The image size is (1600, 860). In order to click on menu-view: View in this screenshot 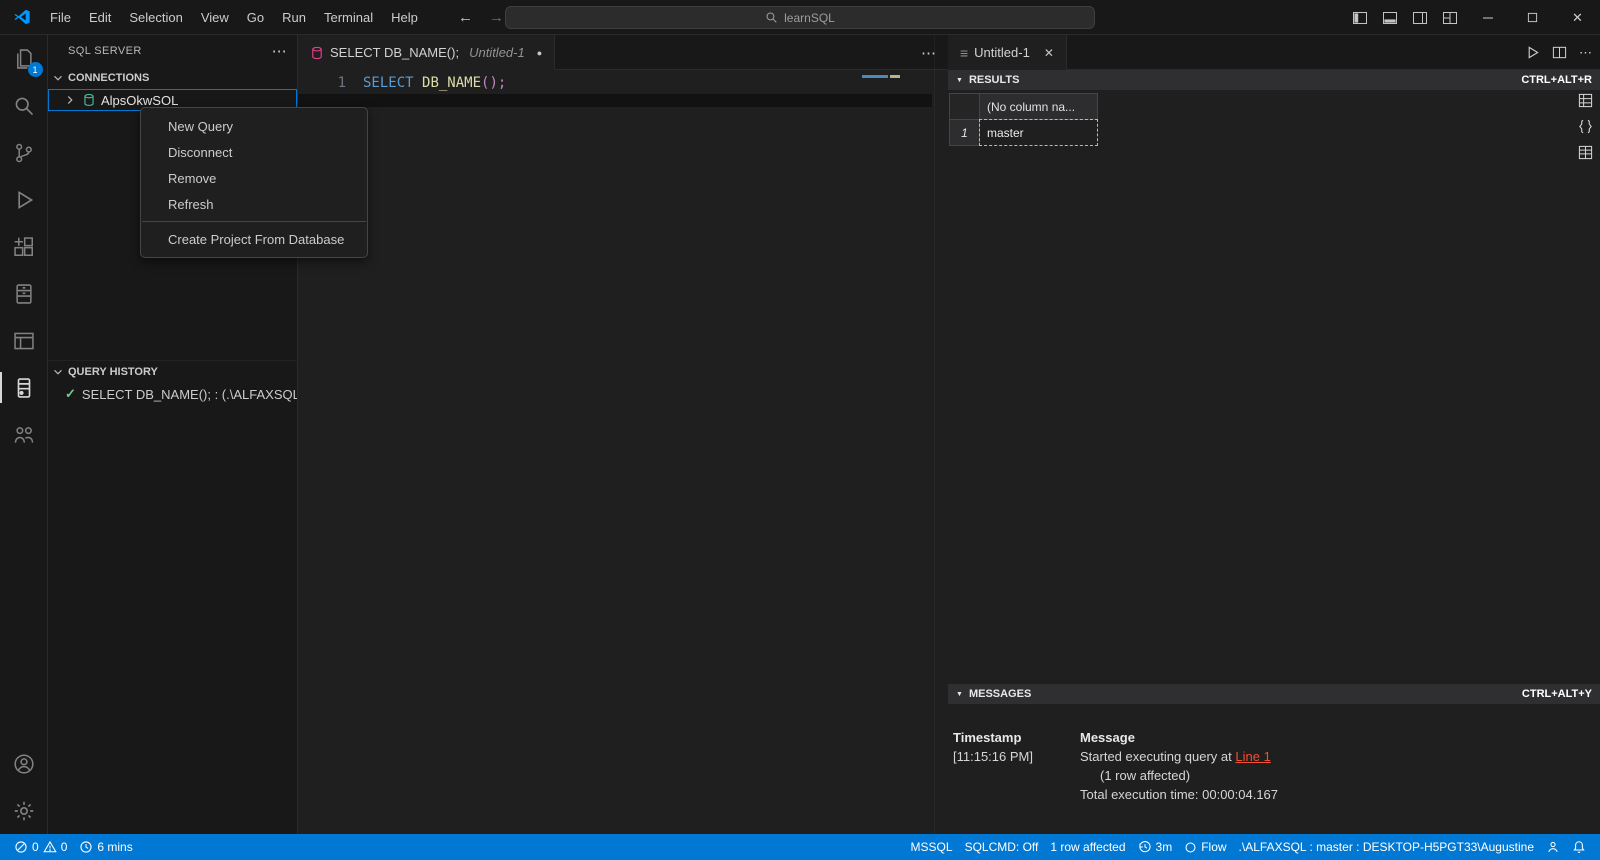, I will do `click(215, 17)`.